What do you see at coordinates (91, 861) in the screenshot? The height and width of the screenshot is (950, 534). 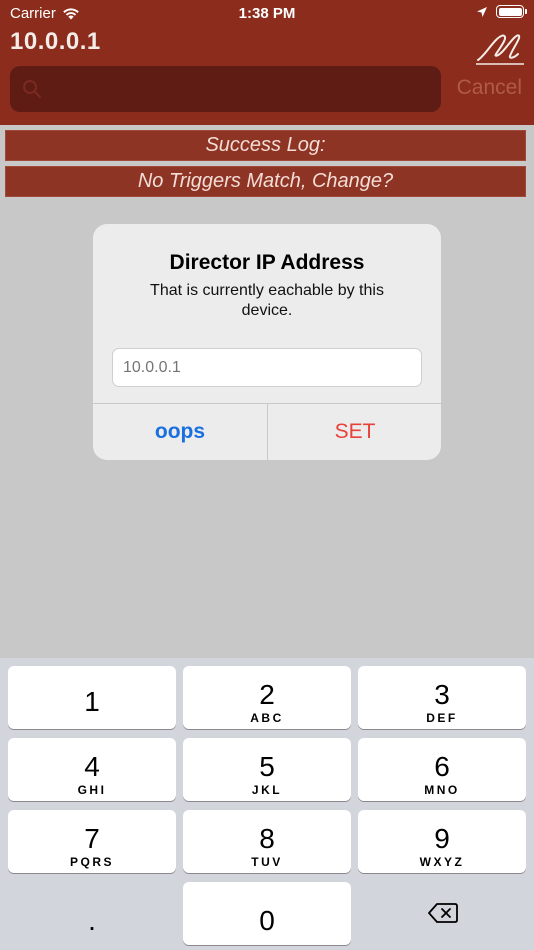 I see `key-letters: PQRS` at bounding box center [91, 861].